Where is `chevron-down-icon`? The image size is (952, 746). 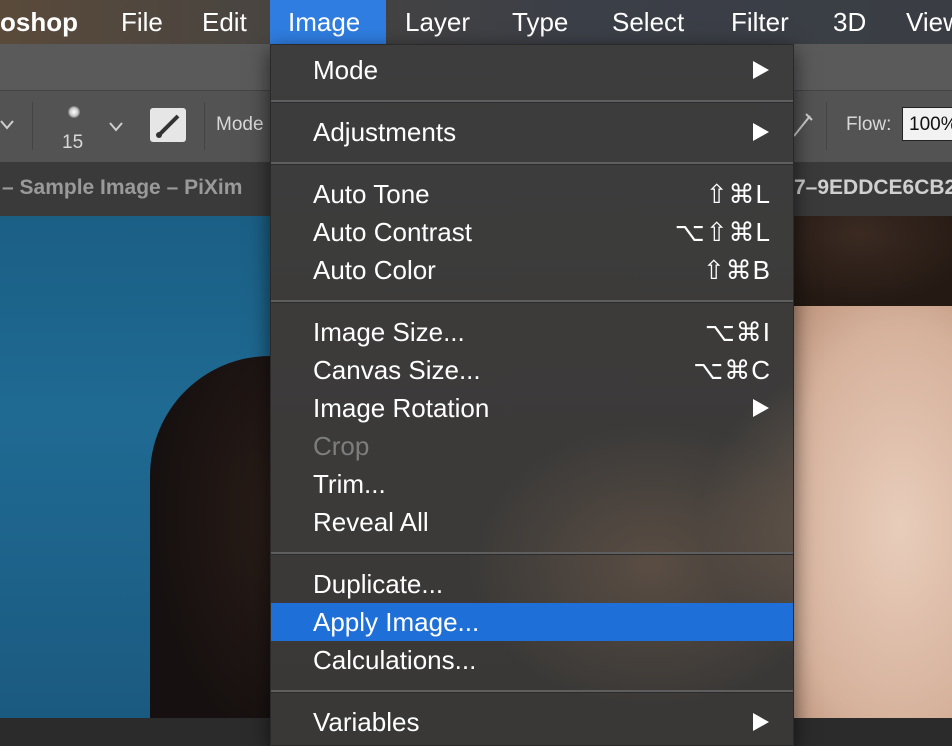 chevron-down-icon is located at coordinates (7, 125).